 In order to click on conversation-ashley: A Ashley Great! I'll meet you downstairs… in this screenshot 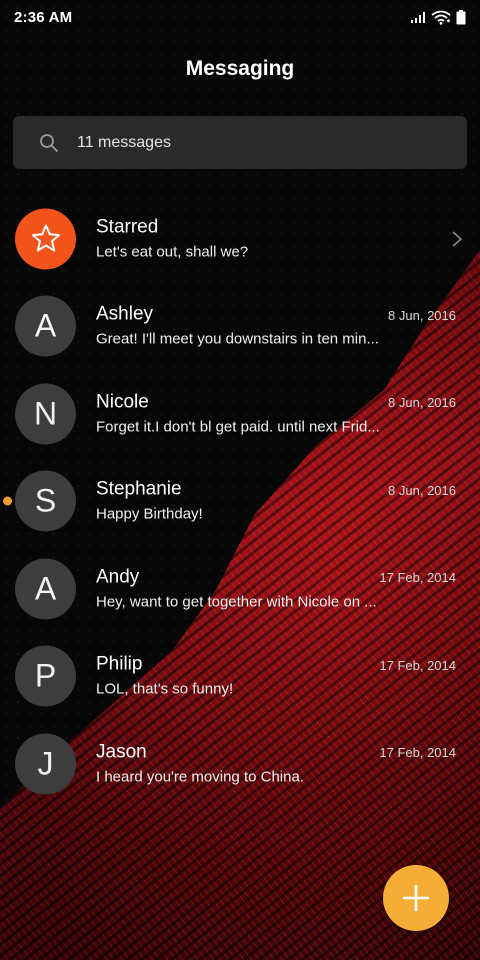, I will do `click(240, 327)`.